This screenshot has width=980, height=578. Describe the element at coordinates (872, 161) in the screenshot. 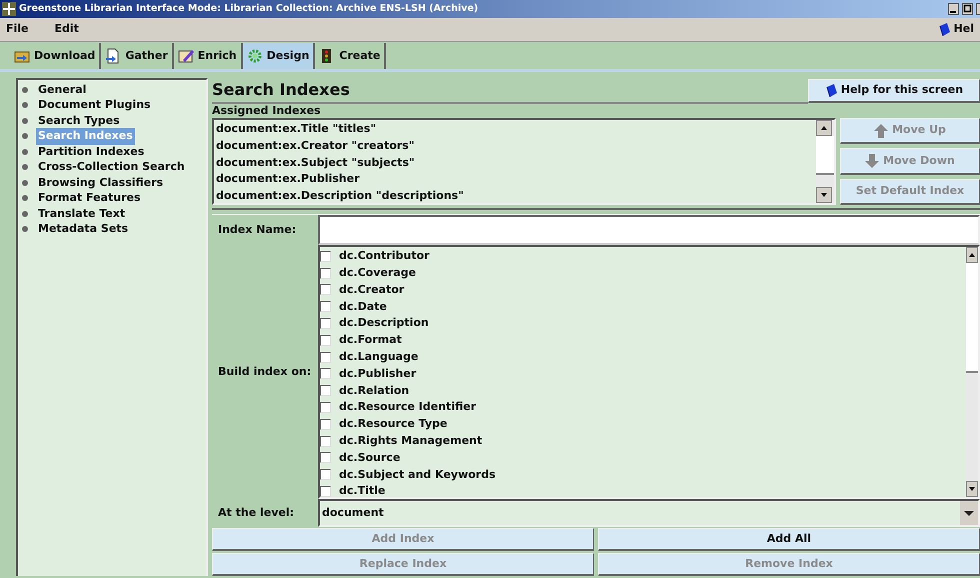

I see `down-arrow-icon` at that location.